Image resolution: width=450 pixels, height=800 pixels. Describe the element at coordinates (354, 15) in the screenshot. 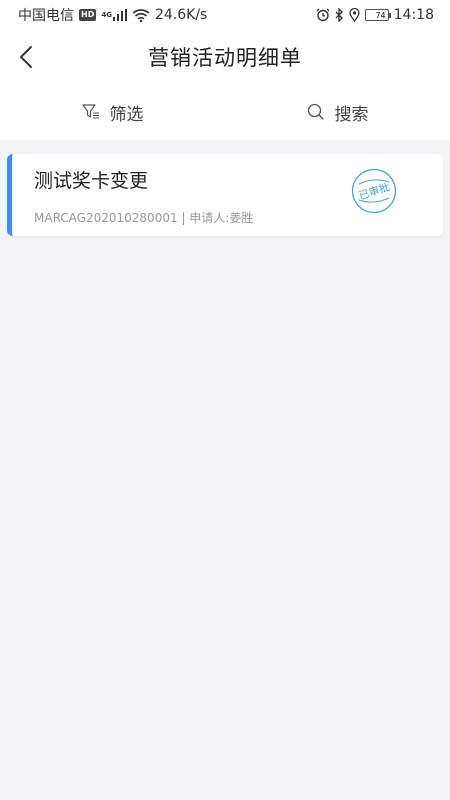

I see `location-icon` at that location.